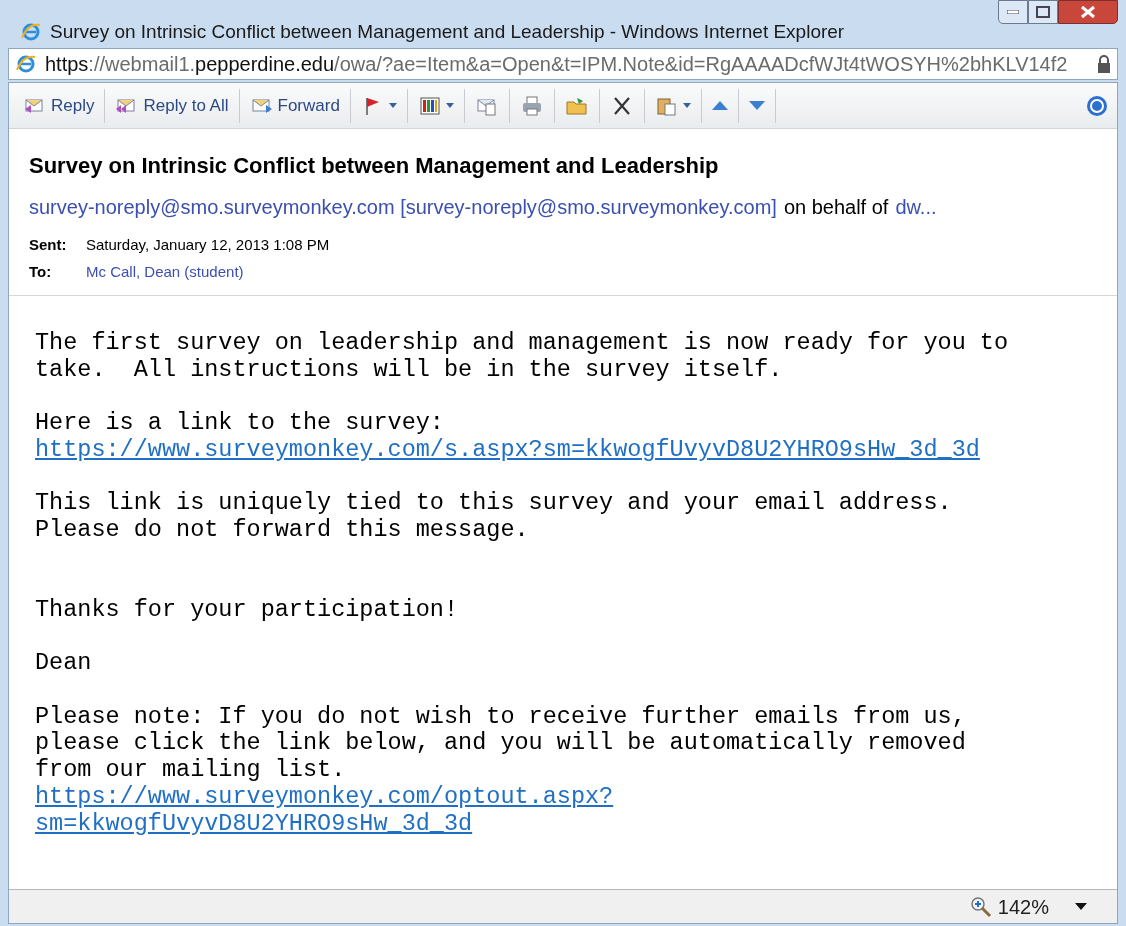 The image size is (1126, 926). I want to click on body-line: from our mailing list., so click(190, 770).